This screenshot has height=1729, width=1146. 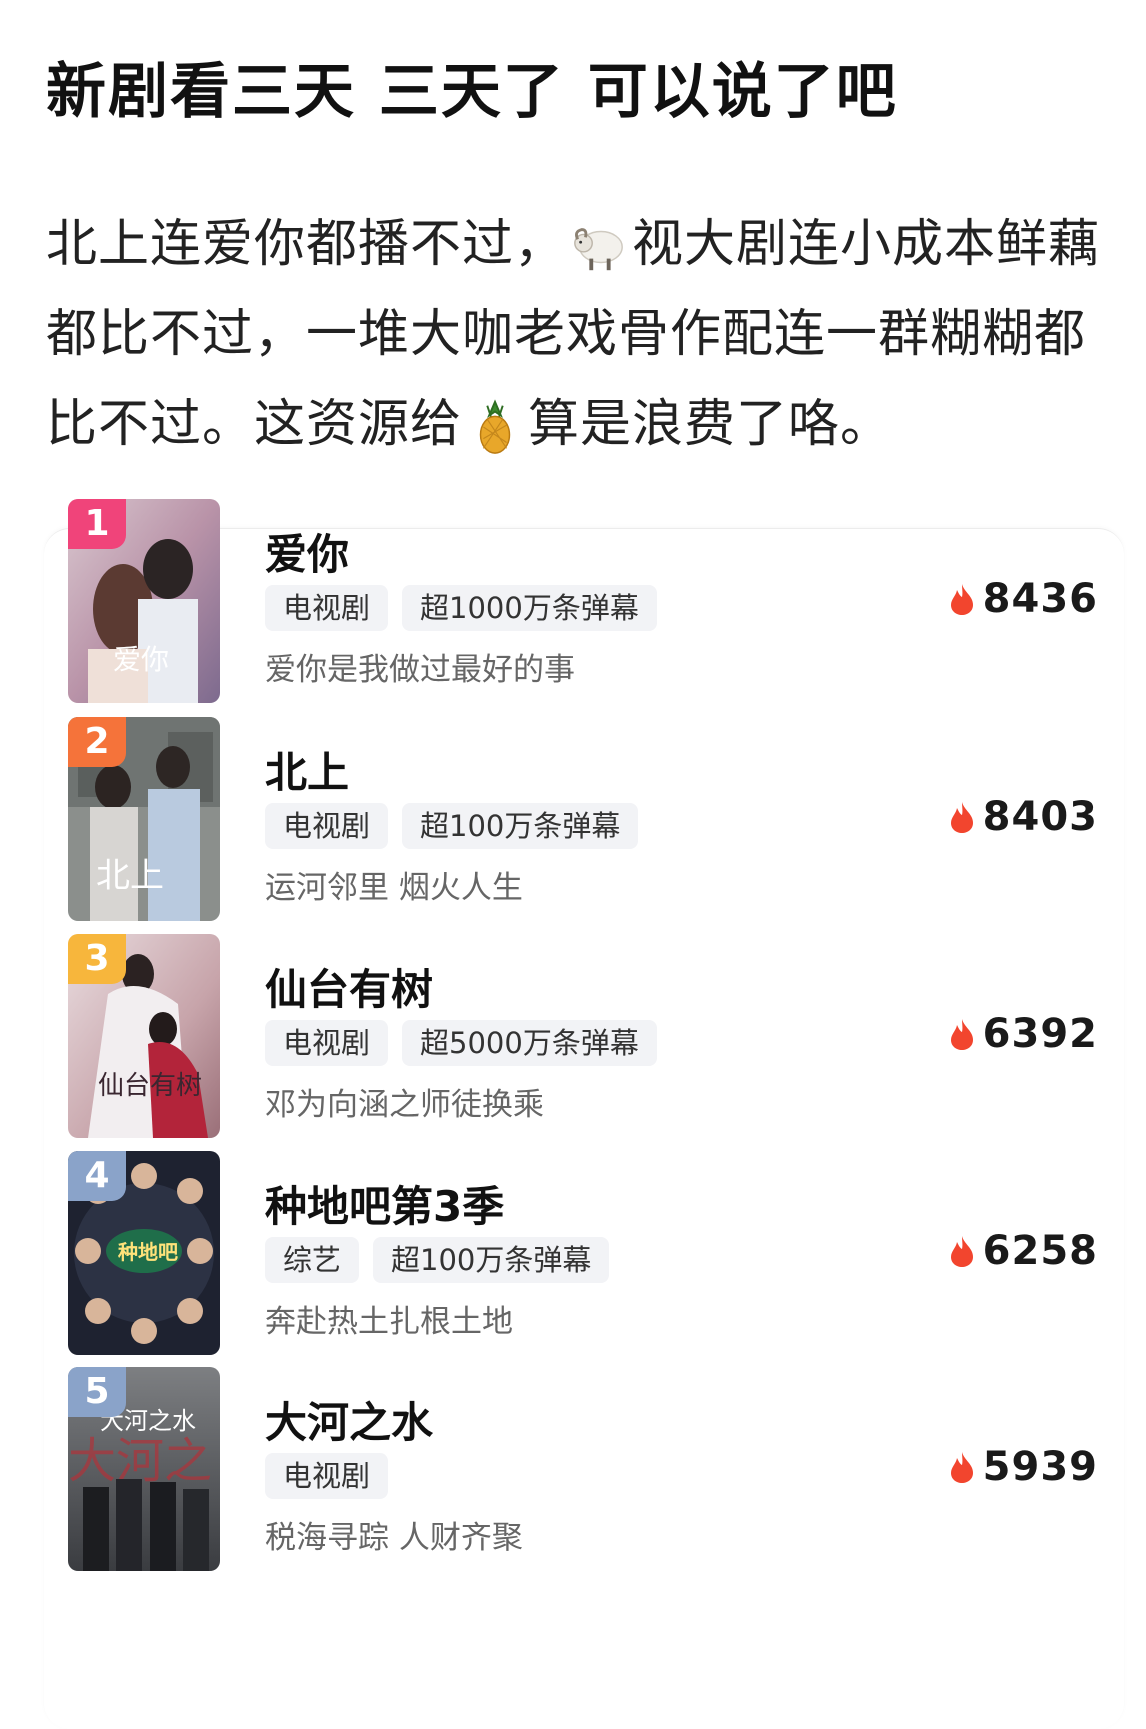 I want to click on show-description: 运河邻里 烟火人生, so click(x=394, y=888).